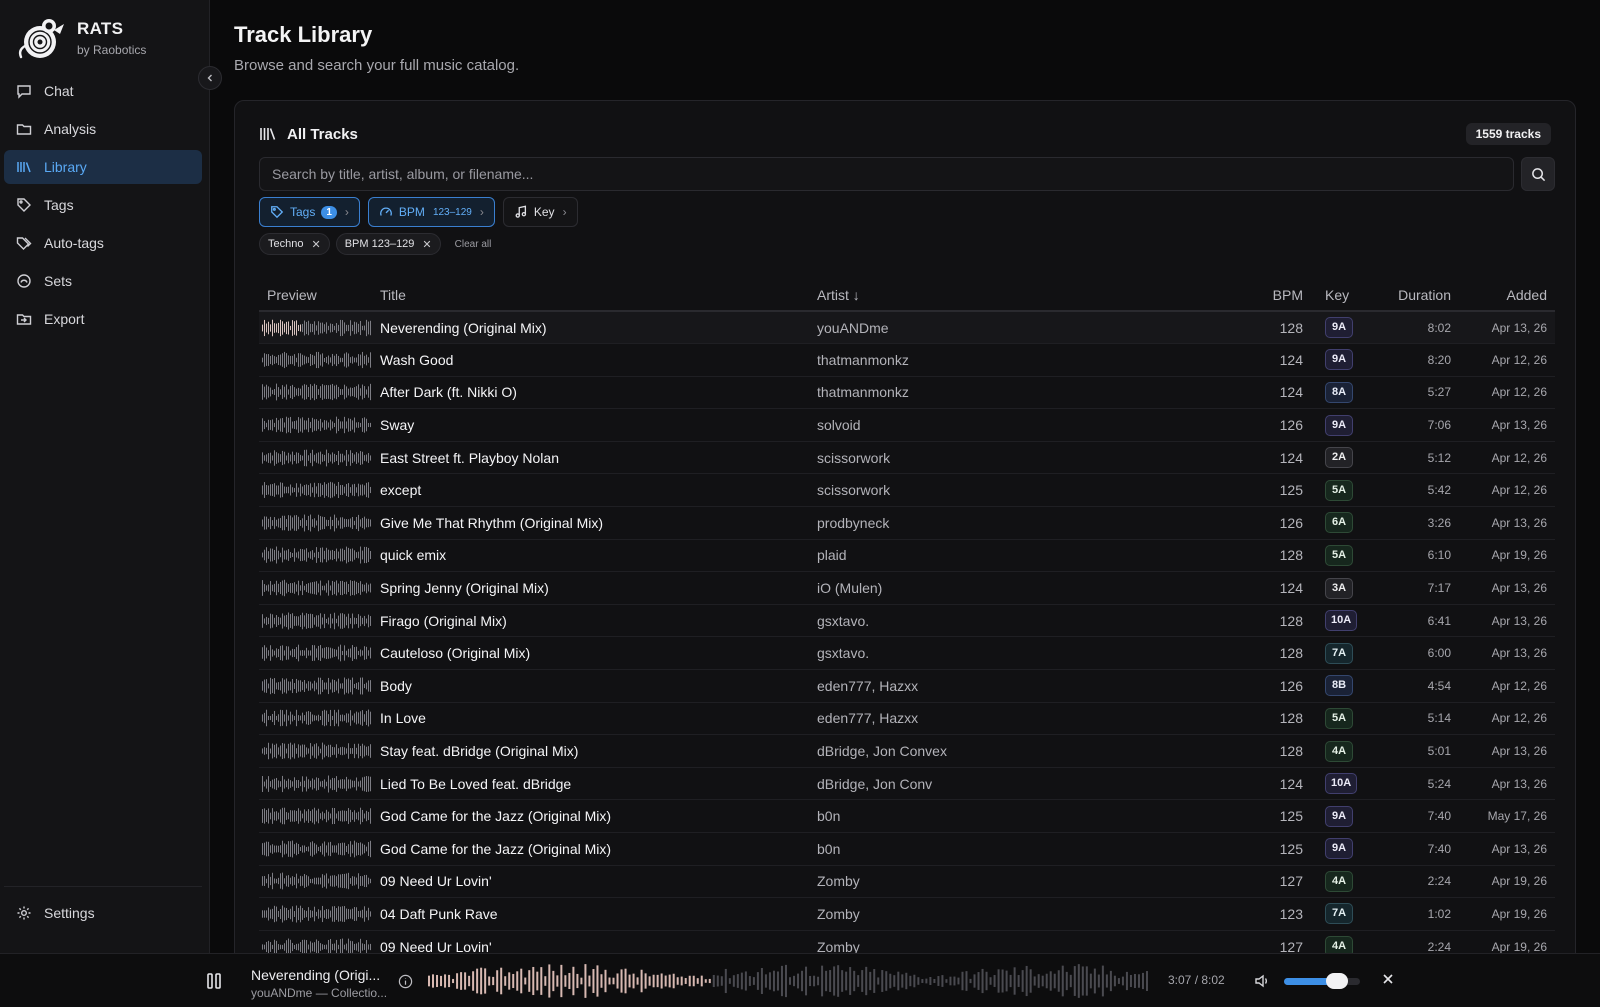 This screenshot has width=1600, height=1007. What do you see at coordinates (1507, 295) in the screenshot?
I see `col-added: Added` at bounding box center [1507, 295].